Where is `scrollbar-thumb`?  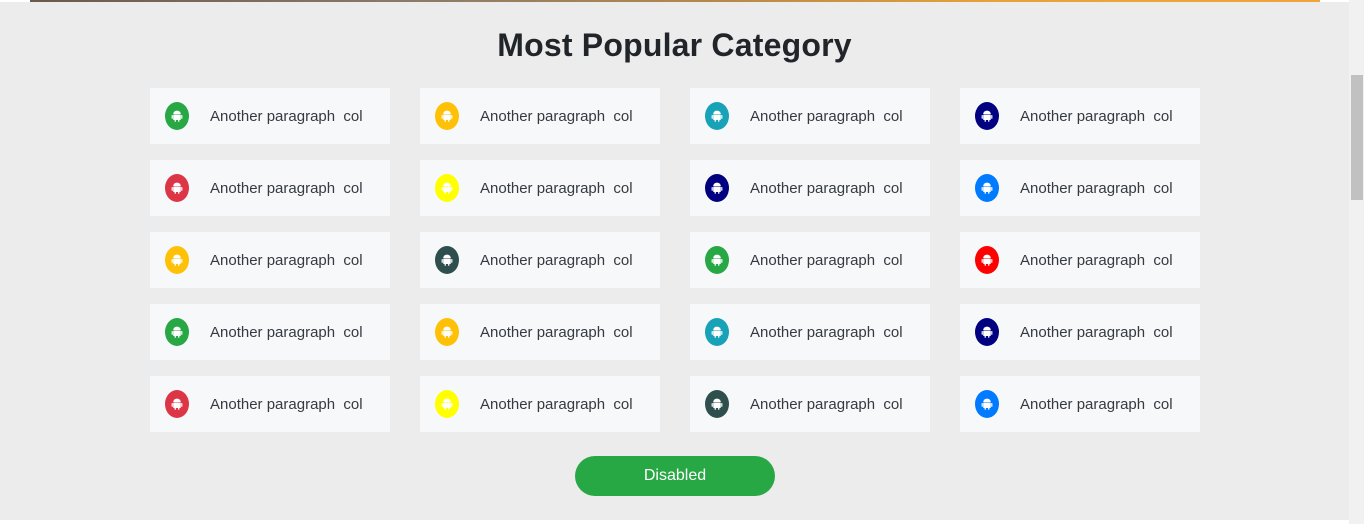 scrollbar-thumb is located at coordinates (1357, 137).